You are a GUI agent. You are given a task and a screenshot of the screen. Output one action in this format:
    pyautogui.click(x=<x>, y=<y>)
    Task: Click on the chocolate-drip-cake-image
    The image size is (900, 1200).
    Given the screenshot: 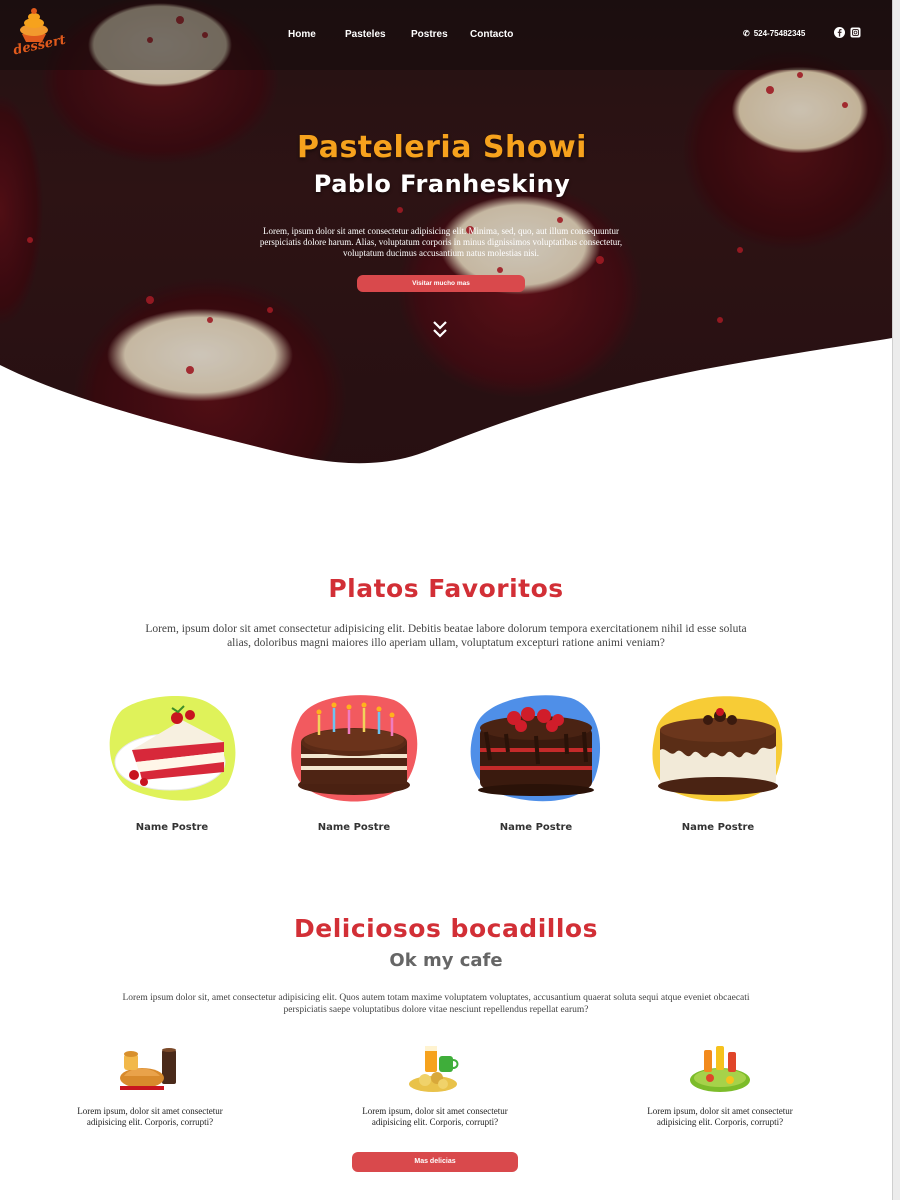 What is the action you would take?
    pyautogui.click(x=717, y=749)
    